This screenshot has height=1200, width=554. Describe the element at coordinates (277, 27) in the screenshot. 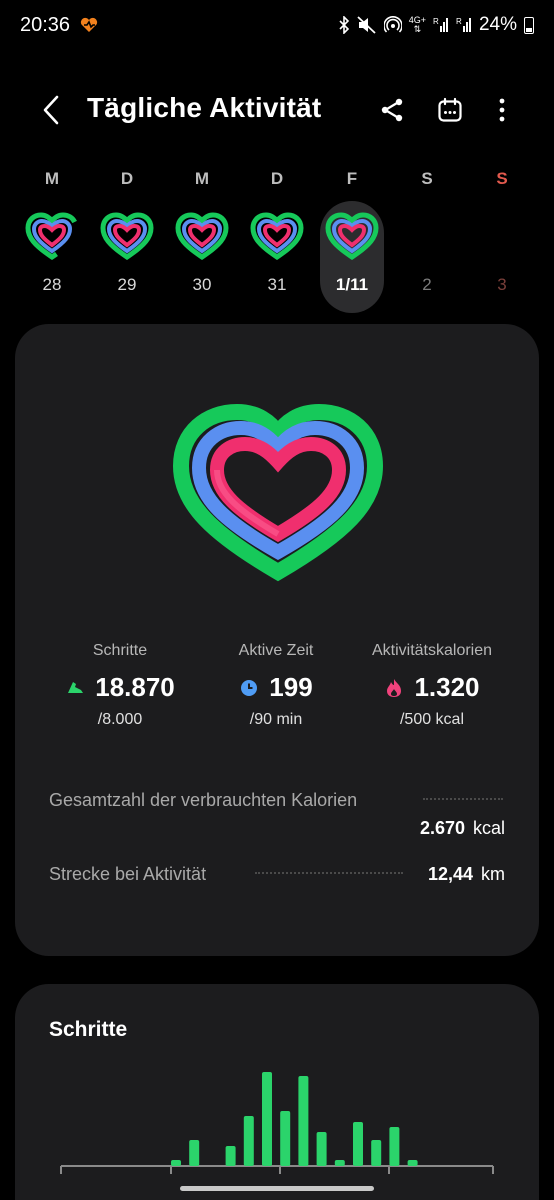

I see `status-bar: 20:36 4G+ ⇅ R R 24%` at that location.